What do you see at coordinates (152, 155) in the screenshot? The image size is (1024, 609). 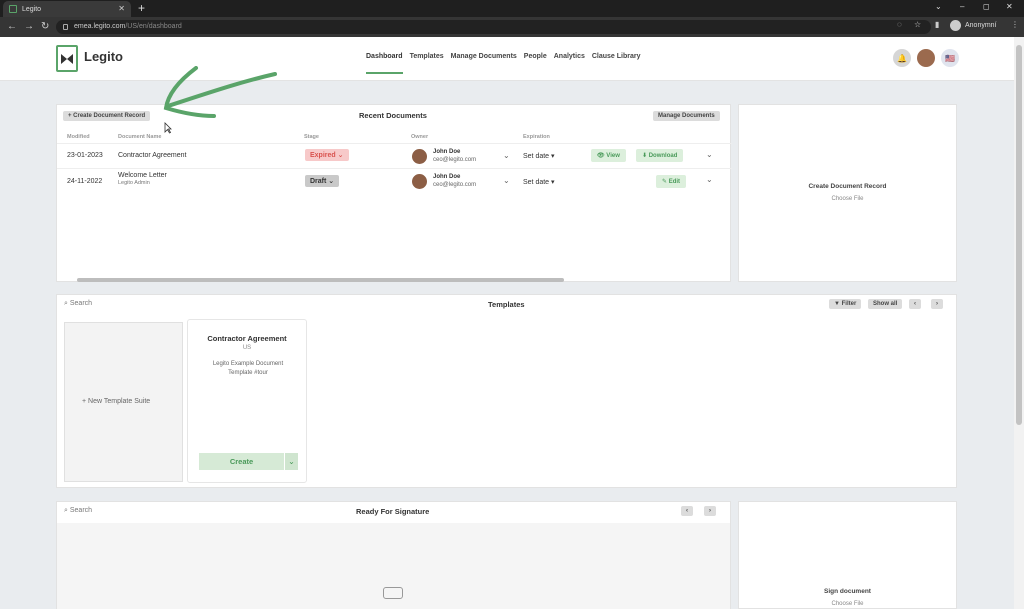 I see `document-name: Contractor Agreement` at bounding box center [152, 155].